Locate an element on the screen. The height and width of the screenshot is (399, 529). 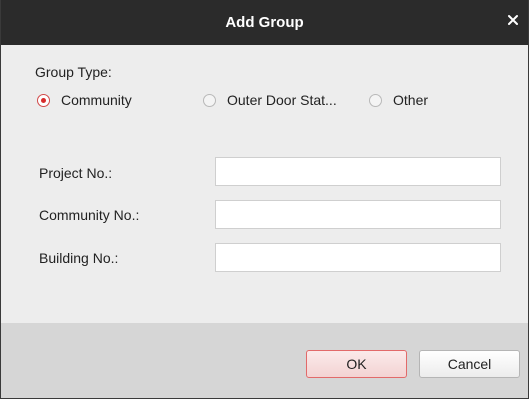
radio-community: Community is located at coordinates (84, 100).